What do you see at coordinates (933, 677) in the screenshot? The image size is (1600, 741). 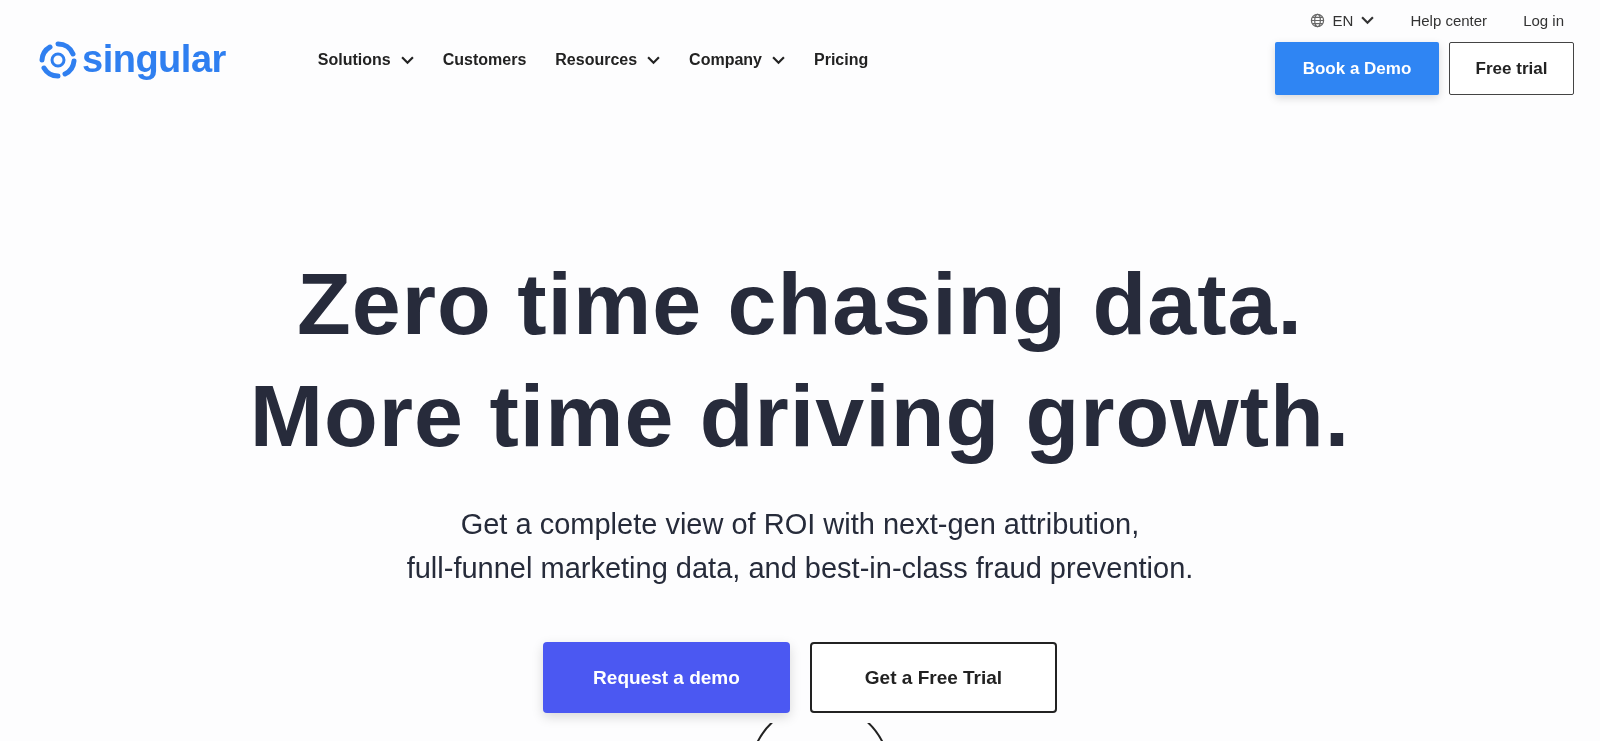 I see `cta-button: Get a Free Trial` at bounding box center [933, 677].